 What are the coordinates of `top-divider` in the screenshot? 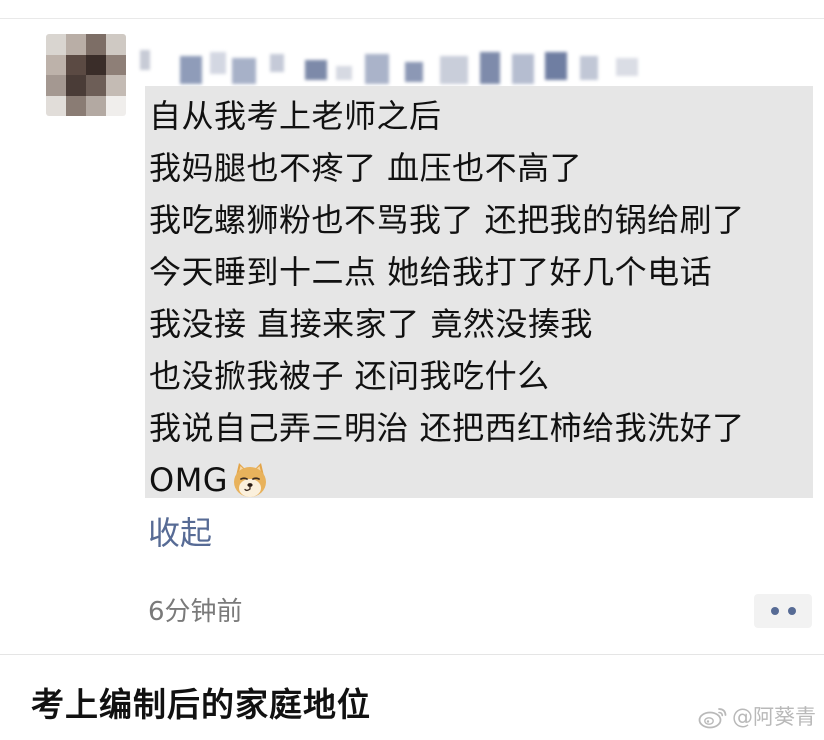 It's located at (412, 18).